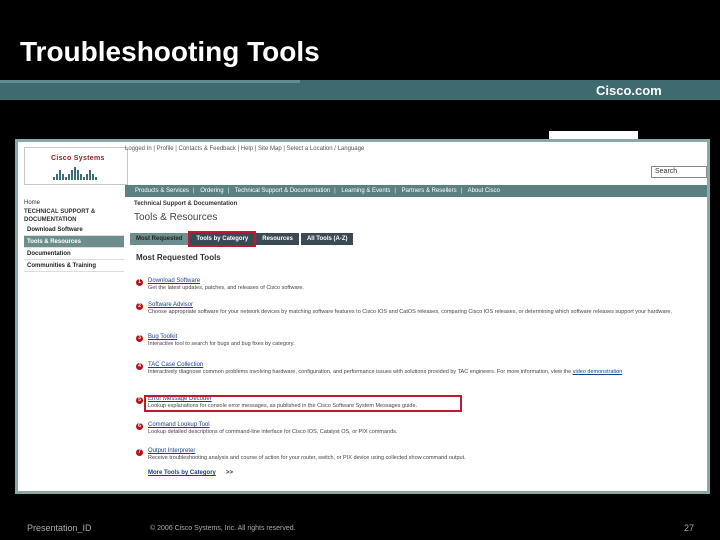  What do you see at coordinates (139, 306) in the screenshot?
I see `number-badge: 2` at bounding box center [139, 306].